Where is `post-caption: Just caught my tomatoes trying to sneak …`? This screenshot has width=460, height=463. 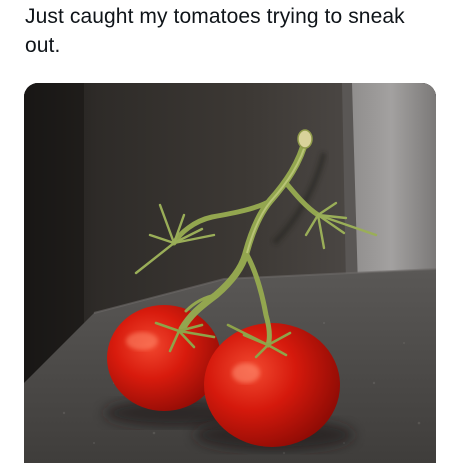 post-caption: Just caught my tomatoes trying to sneak … is located at coordinates (215, 31).